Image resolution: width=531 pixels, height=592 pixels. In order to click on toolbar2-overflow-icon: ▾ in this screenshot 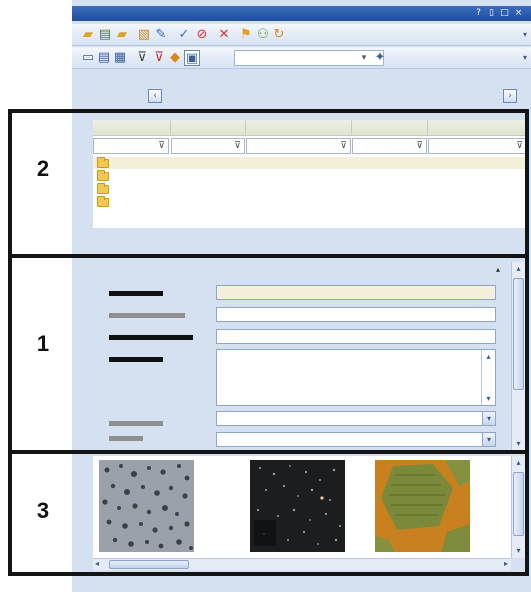, I will do `click(525, 57)`.